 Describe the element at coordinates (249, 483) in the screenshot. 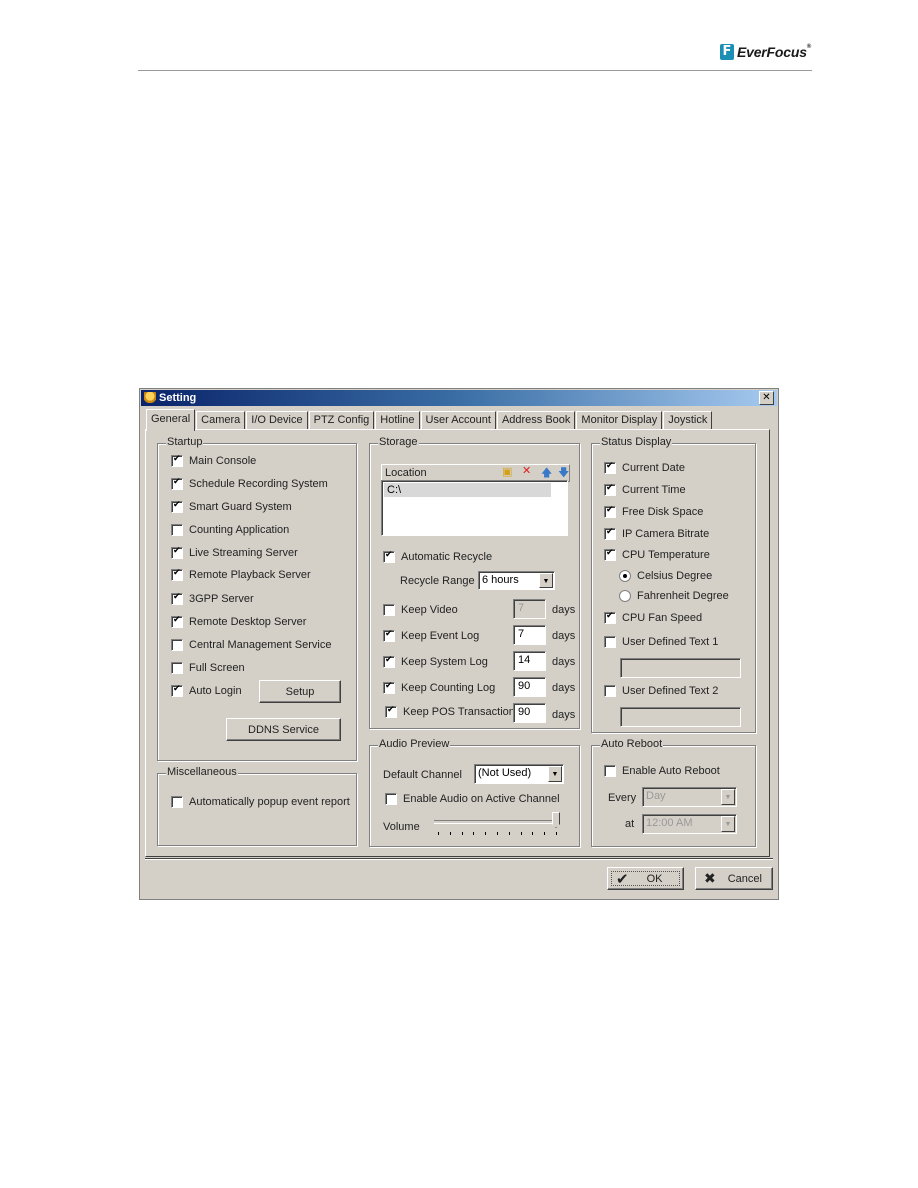

I see `startup-schedule-recording: Schedule Recording System` at that location.